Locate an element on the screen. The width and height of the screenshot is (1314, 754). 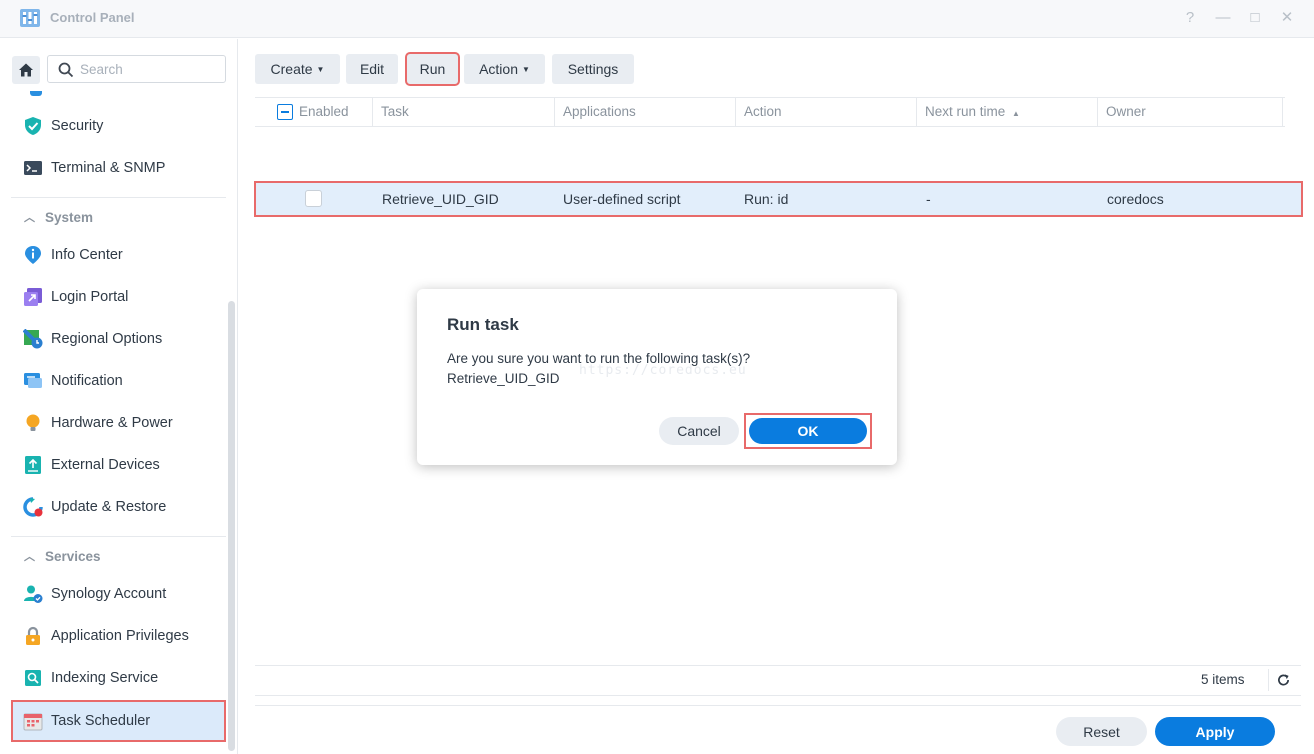
section-label: System is located at coordinates (69, 217).